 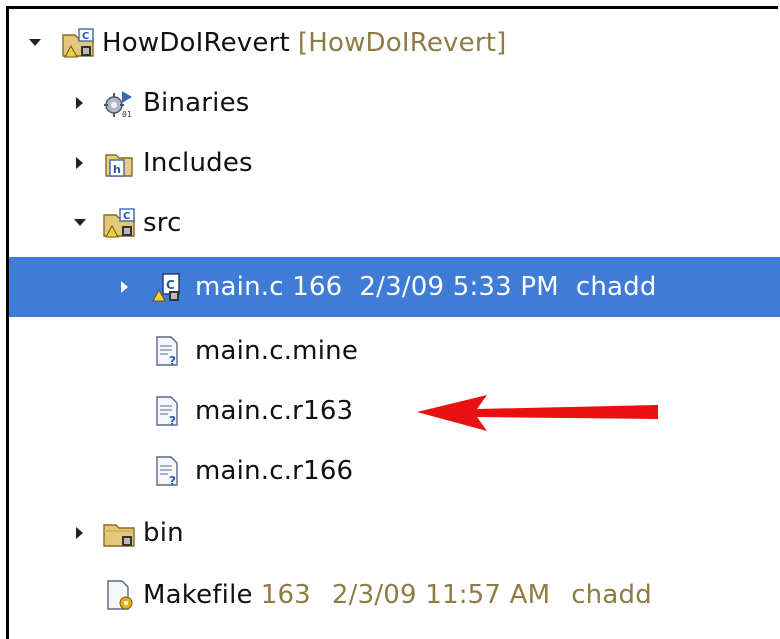 What do you see at coordinates (616, 287) in the screenshot?
I see `main-c-author: chadd` at bounding box center [616, 287].